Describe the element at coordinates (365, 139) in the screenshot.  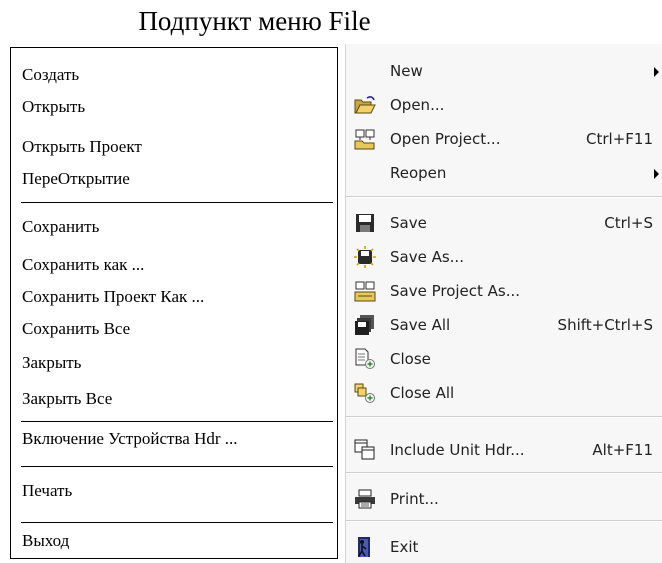
I see `open-project-icon` at that location.